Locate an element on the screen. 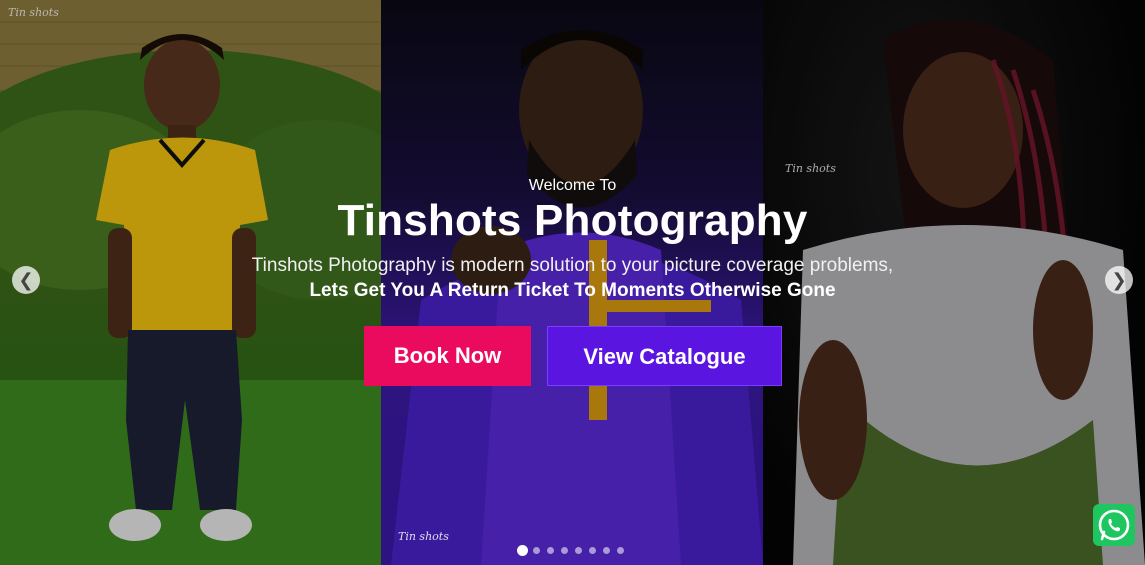 The image size is (1145, 565). chevron-right-icon: ❯ is located at coordinates (1119, 280).